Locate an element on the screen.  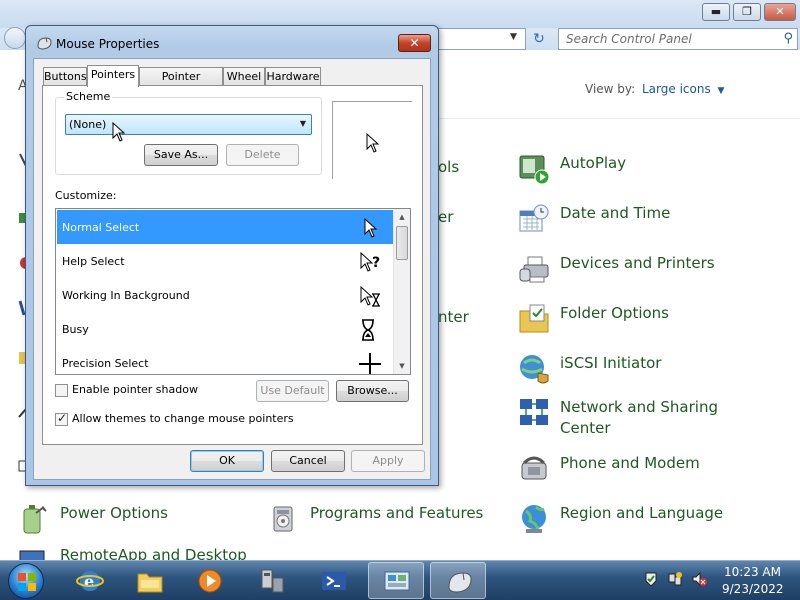
scheme-select: (None) ▼ is located at coordinates (188, 124).